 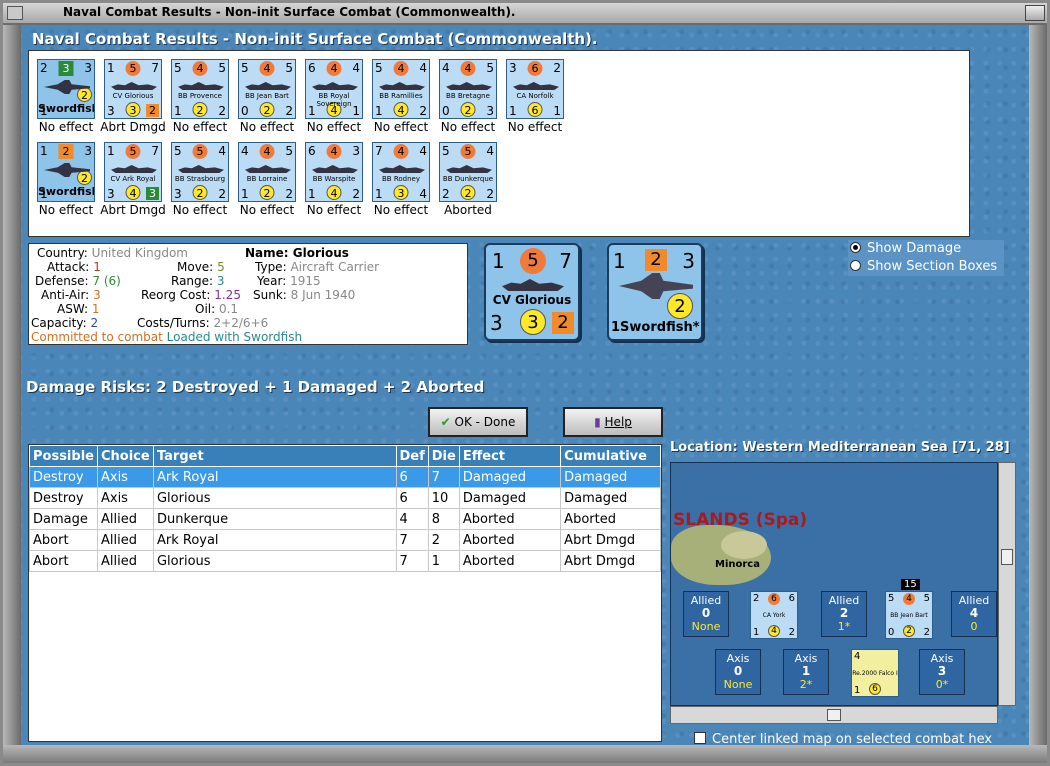 I want to click on show-section-option: Show Section Boxes, so click(x=923, y=266).